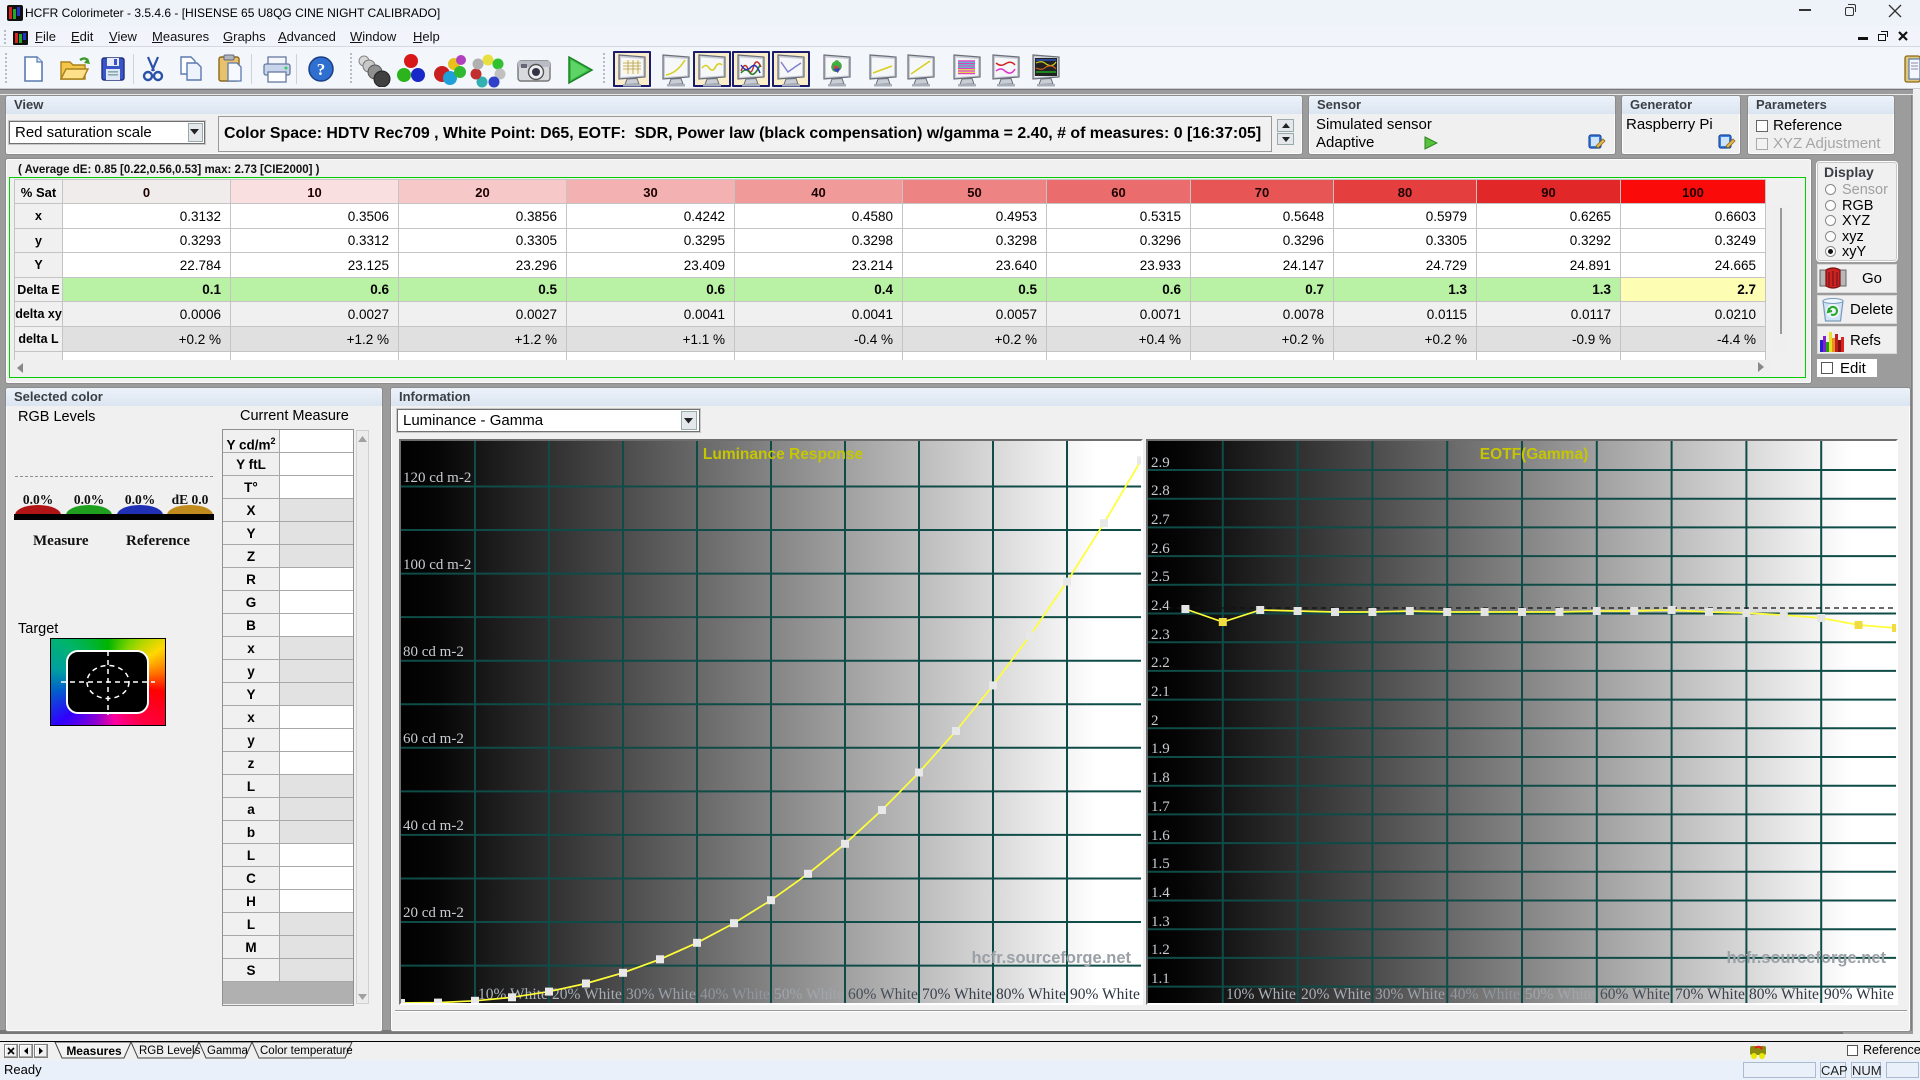 The image size is (1920, 1080). Describe the element at coordinates (433, 913) in the screenshot. I see `svg-text: 20 cd m-2` at that location.